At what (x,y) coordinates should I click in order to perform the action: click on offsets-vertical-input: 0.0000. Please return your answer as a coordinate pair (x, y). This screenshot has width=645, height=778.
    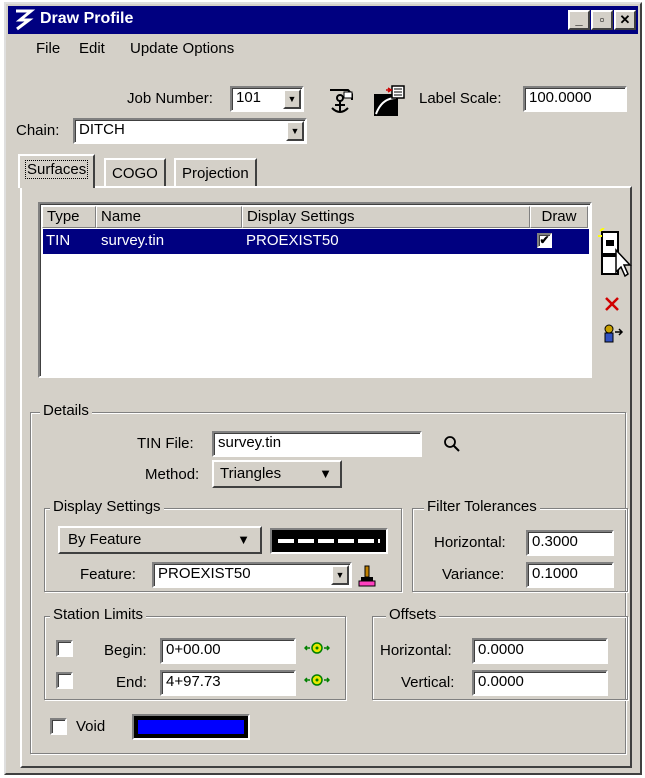
    Looking at the image, I should click on (540, 683).